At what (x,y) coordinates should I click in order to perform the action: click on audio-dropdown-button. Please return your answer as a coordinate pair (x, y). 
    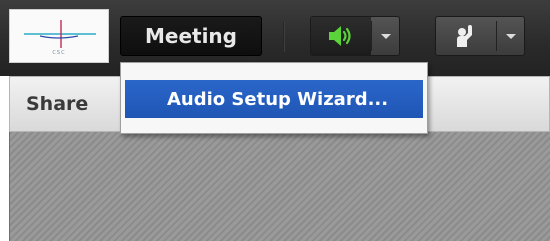
    Looking at the image, I should click on (385, 36).